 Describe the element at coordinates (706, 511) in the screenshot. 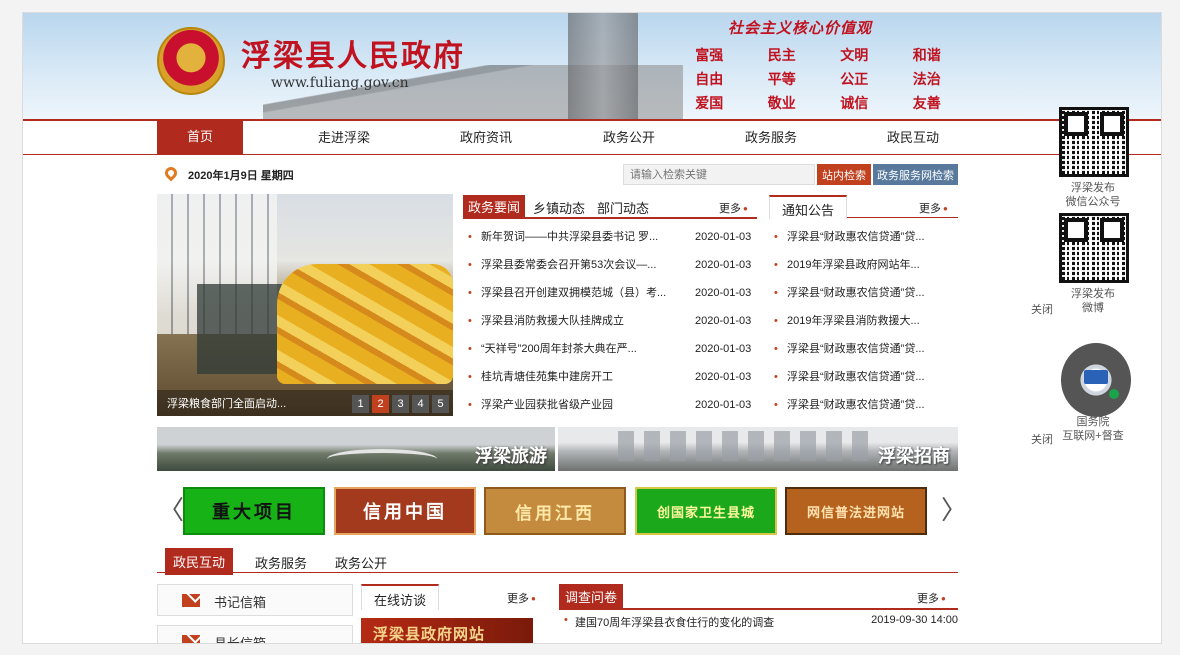

I see `link-national-health-county: 创国家卫生县城` at that location.